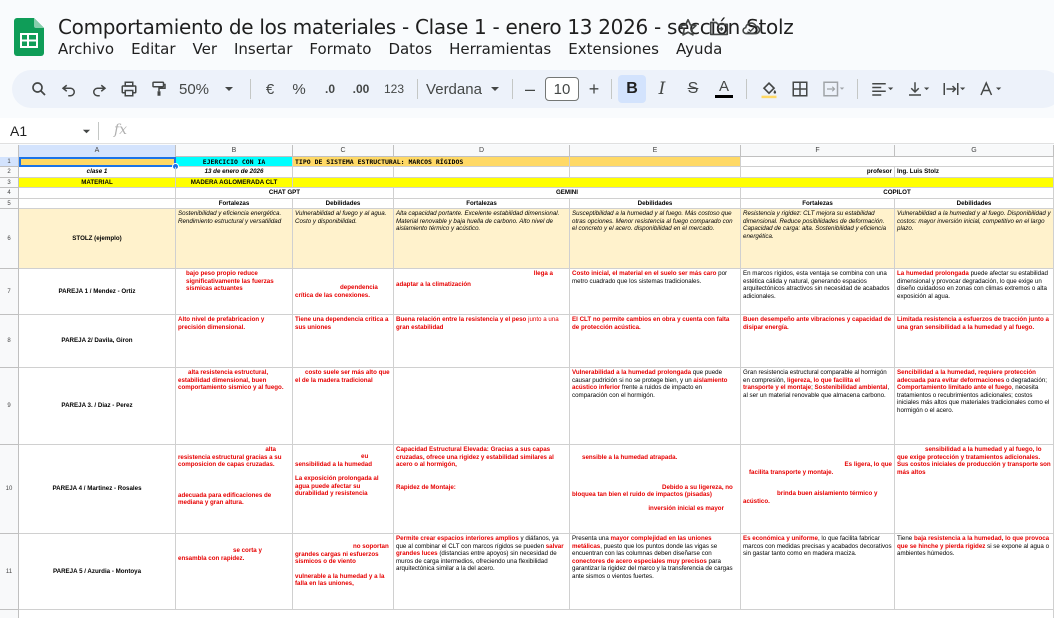 The image size is (1054, 618). Describe the element at coordinates (69, 89) in the screenshot. I see `undo-icon` at that location.